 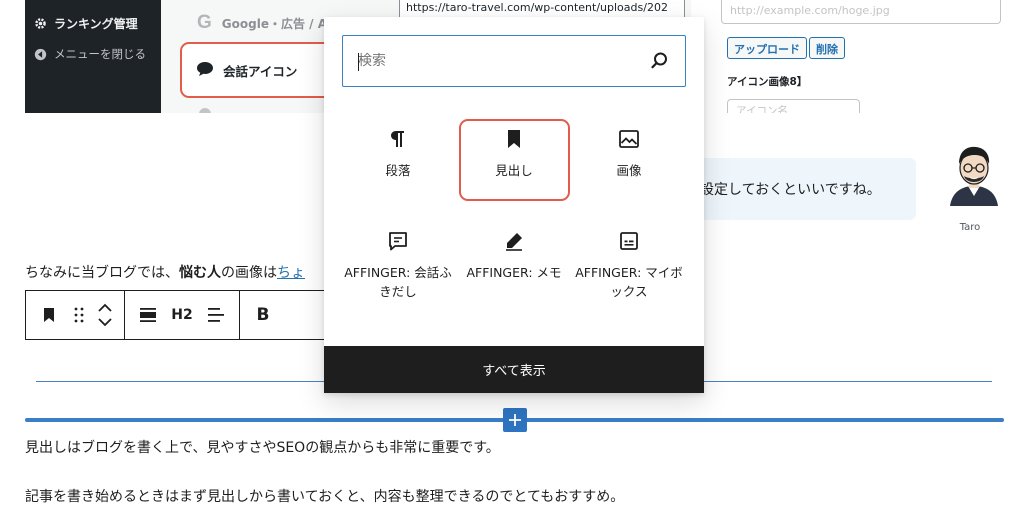 What do you see at coordinates (659, 61) in the screenshot?
I see `search-icon` at bounding box center [659, 61].